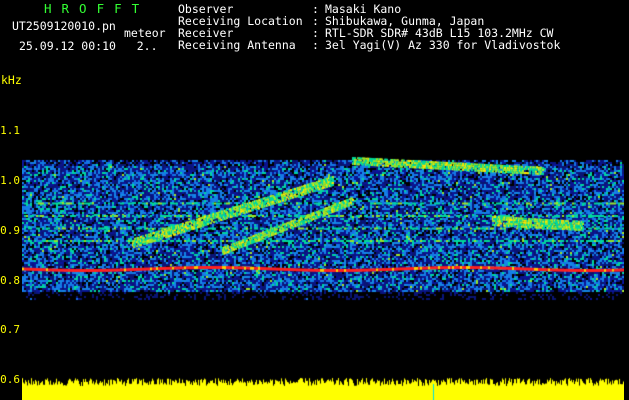 The image size is (629, 400). What do you see at coordinates (315, 45) in the screenshot?
I see `antenna-colon: :` at bounding box center [315, 45].